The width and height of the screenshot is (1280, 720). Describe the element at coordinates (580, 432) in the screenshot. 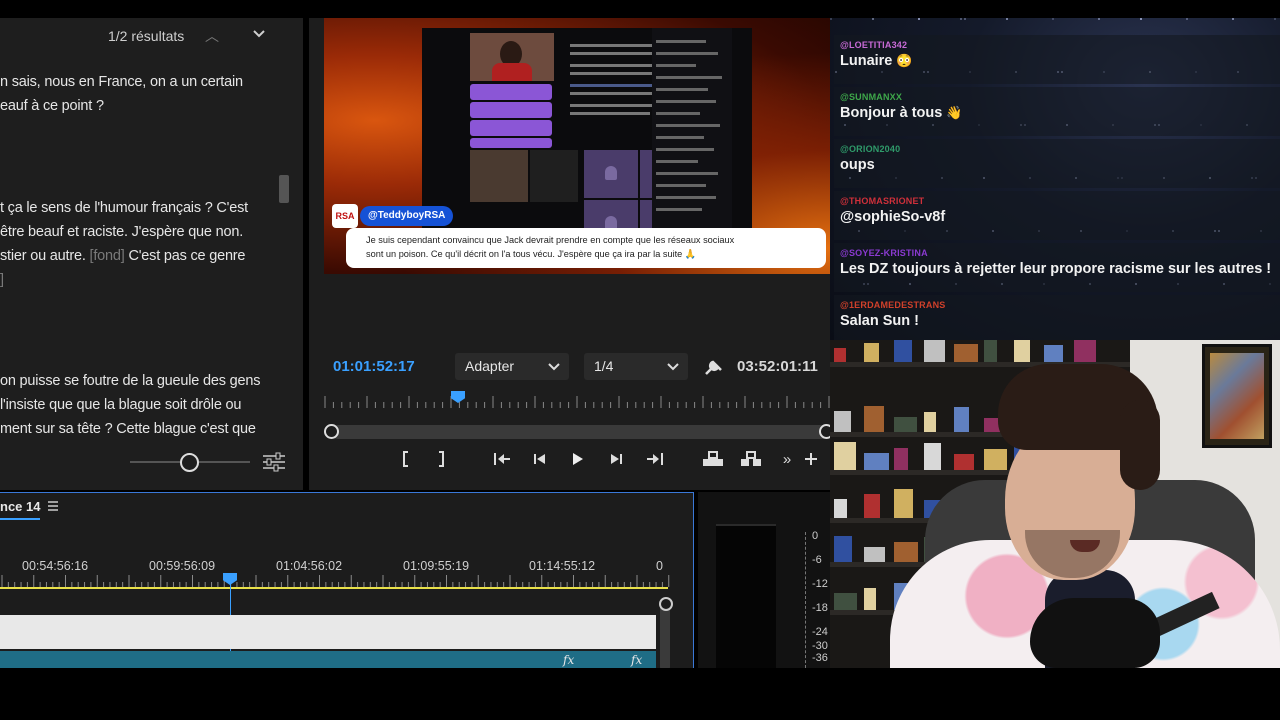

I see `zoom-scrollbar` at that location.